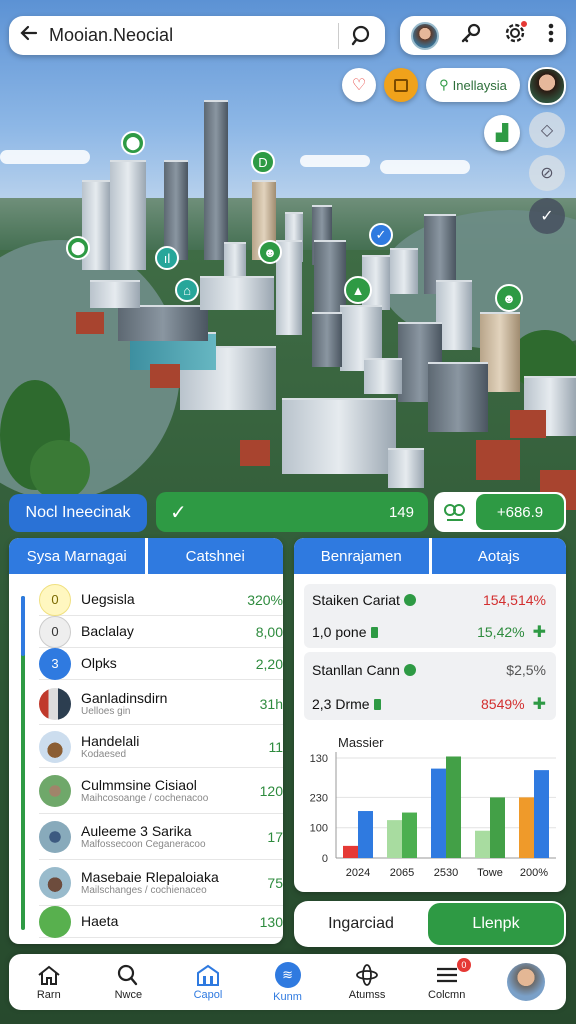  Describe the element at coordinates (447, 979) in the screenshot. I see `nav-item-columns: 0 Colcmn` at that location.